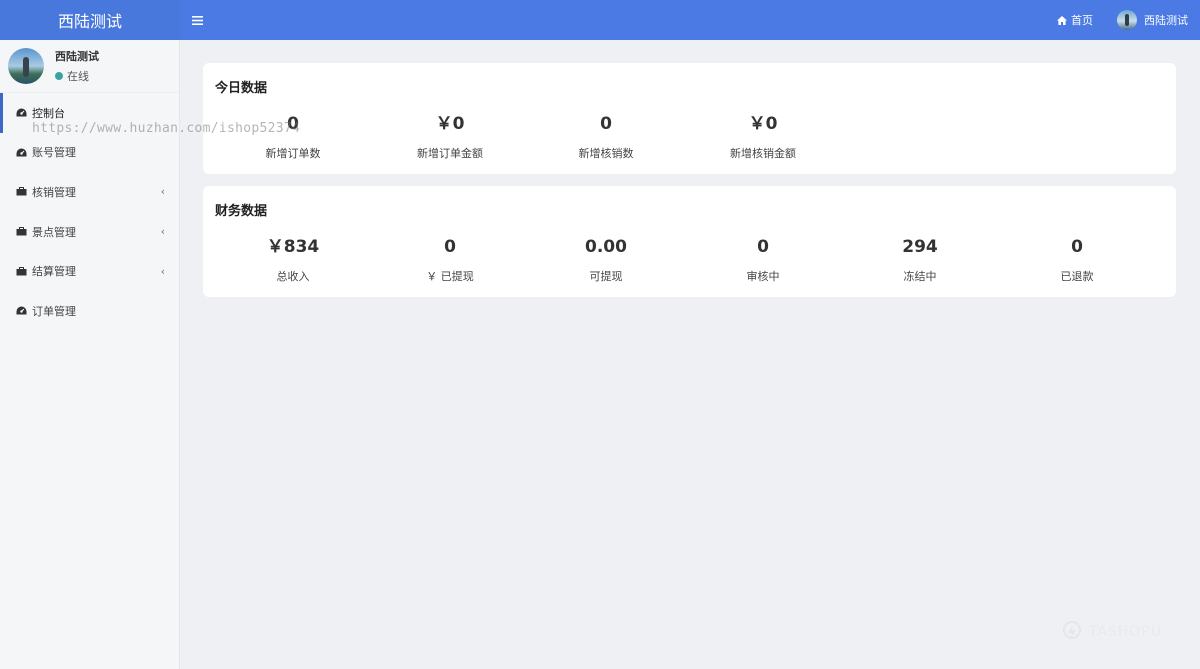 The width and height of the screenshot is (1200, 669). I want to click on sidebar-item-label: 结算管理, so click(54, 272).